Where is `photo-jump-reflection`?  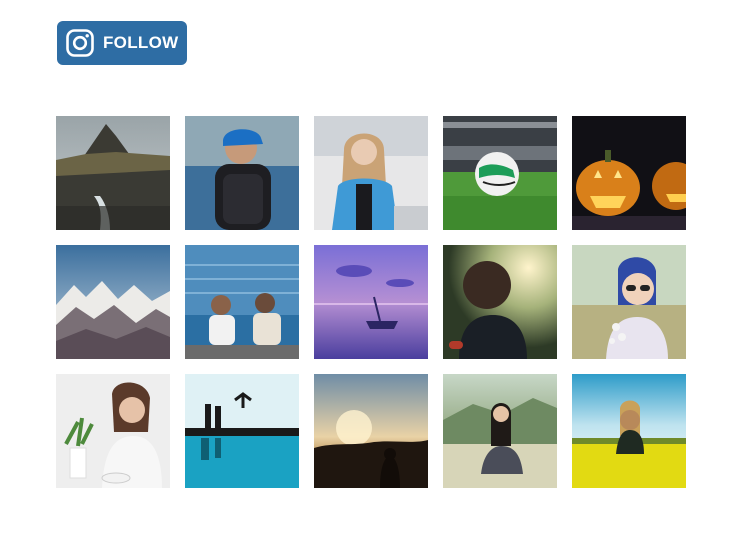
photo-jump-reflection is located at coordinates (242, 431).